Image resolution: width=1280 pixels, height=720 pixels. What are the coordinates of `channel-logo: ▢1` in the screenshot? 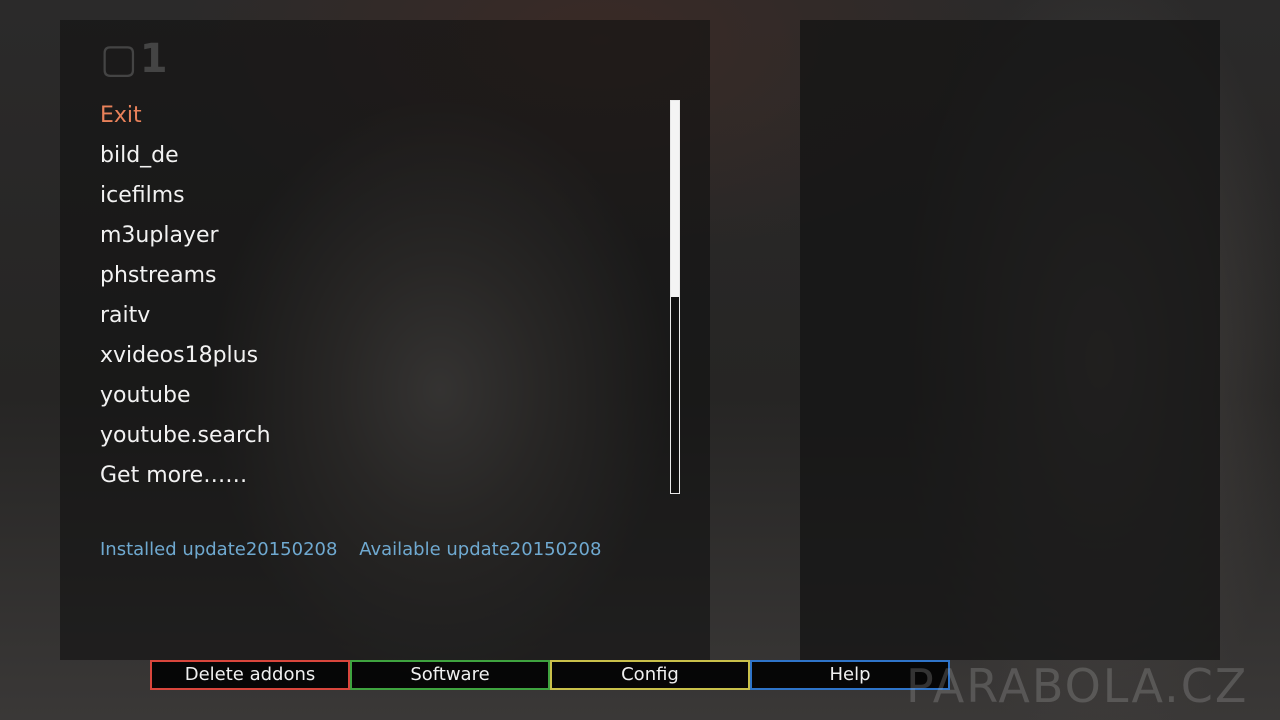 It's located at (135, 59).